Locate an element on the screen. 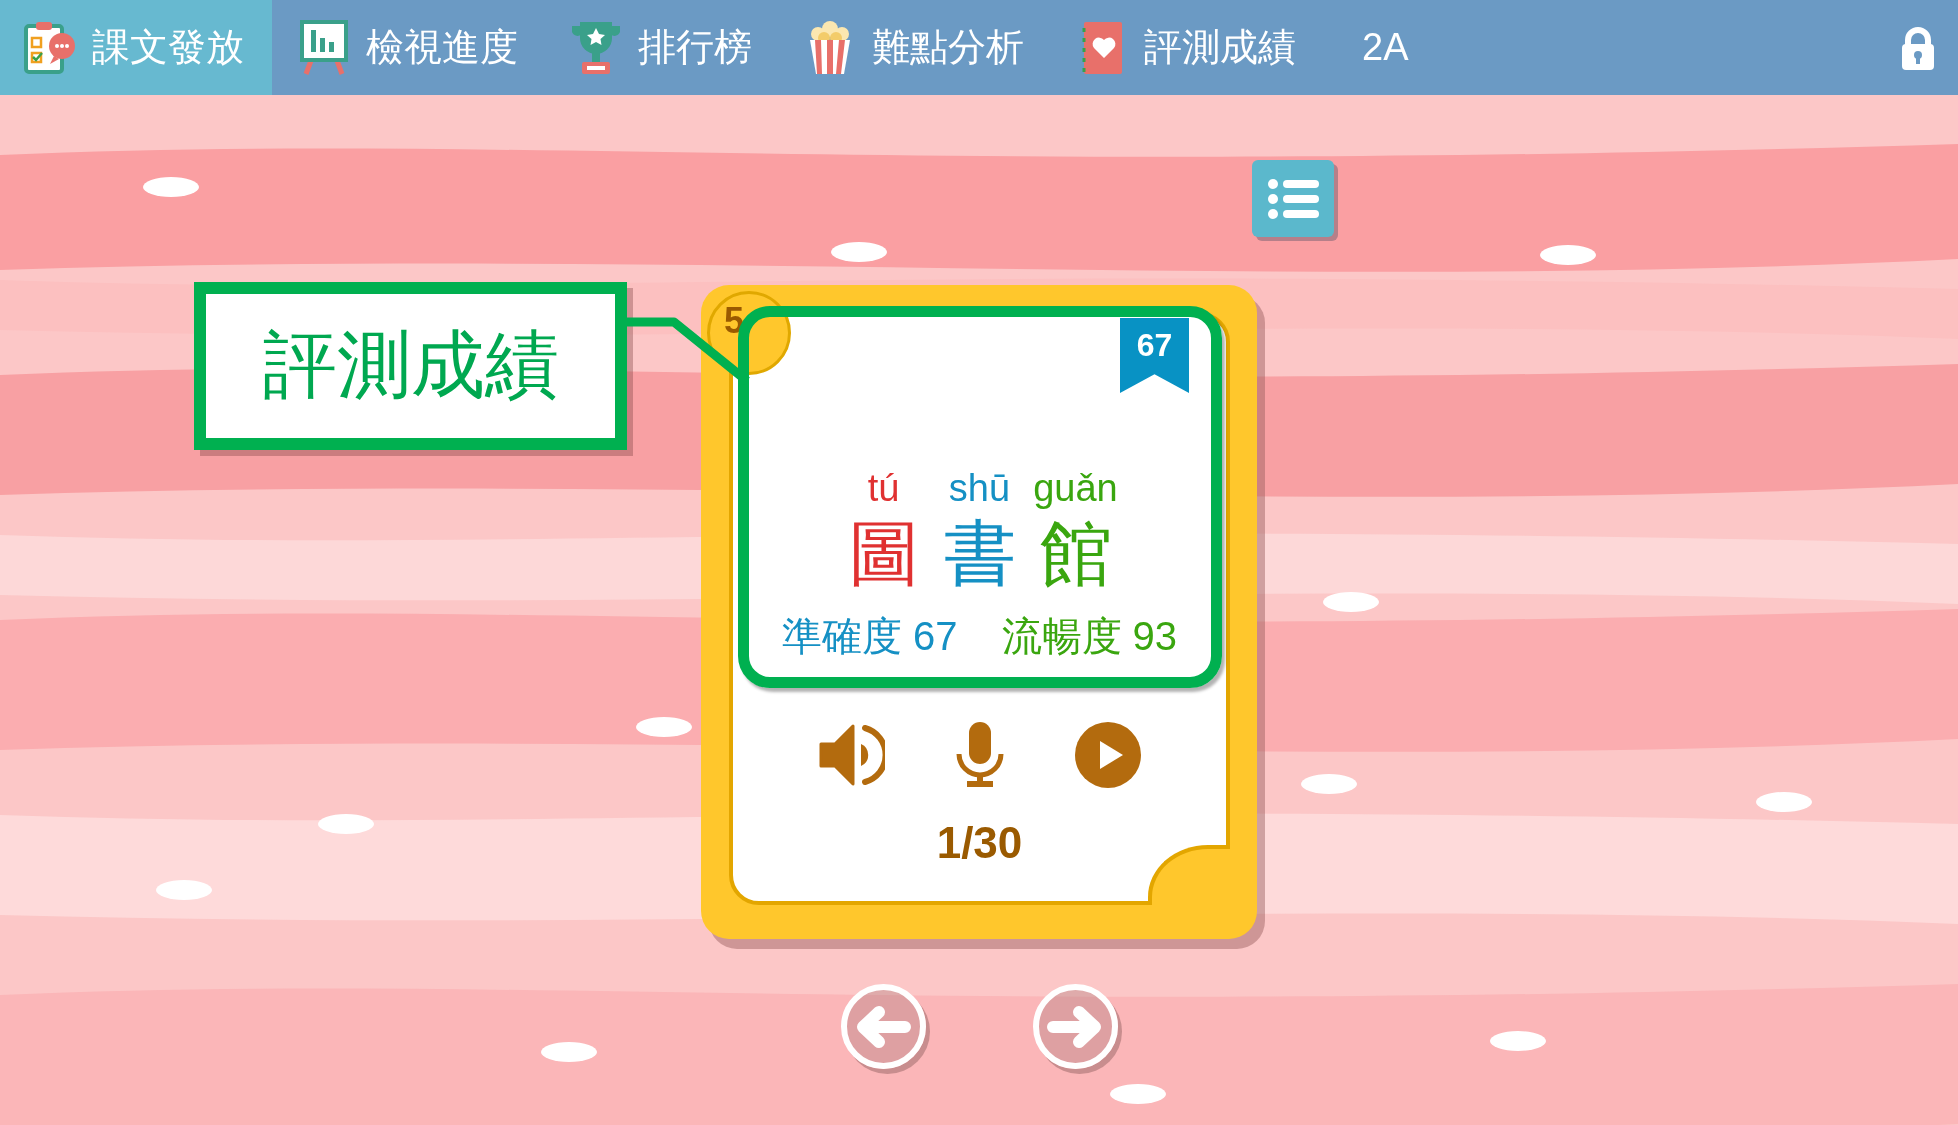 The width and height of the screenshot is (1958, 1125). nav-tab: 課文發放 is located at coordinates (136, 47).